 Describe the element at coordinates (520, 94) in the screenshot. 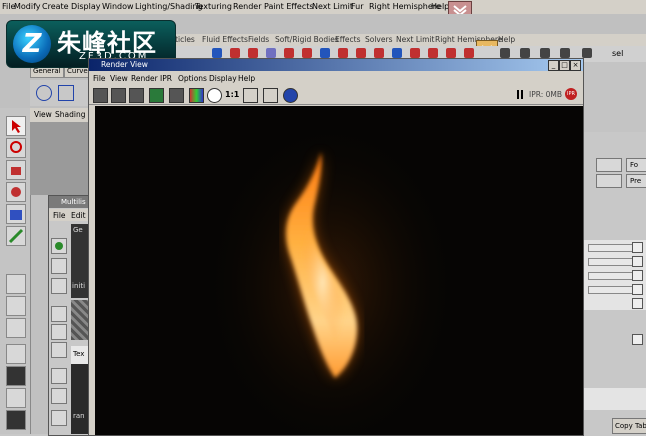

I see `pause-icon` at that location.